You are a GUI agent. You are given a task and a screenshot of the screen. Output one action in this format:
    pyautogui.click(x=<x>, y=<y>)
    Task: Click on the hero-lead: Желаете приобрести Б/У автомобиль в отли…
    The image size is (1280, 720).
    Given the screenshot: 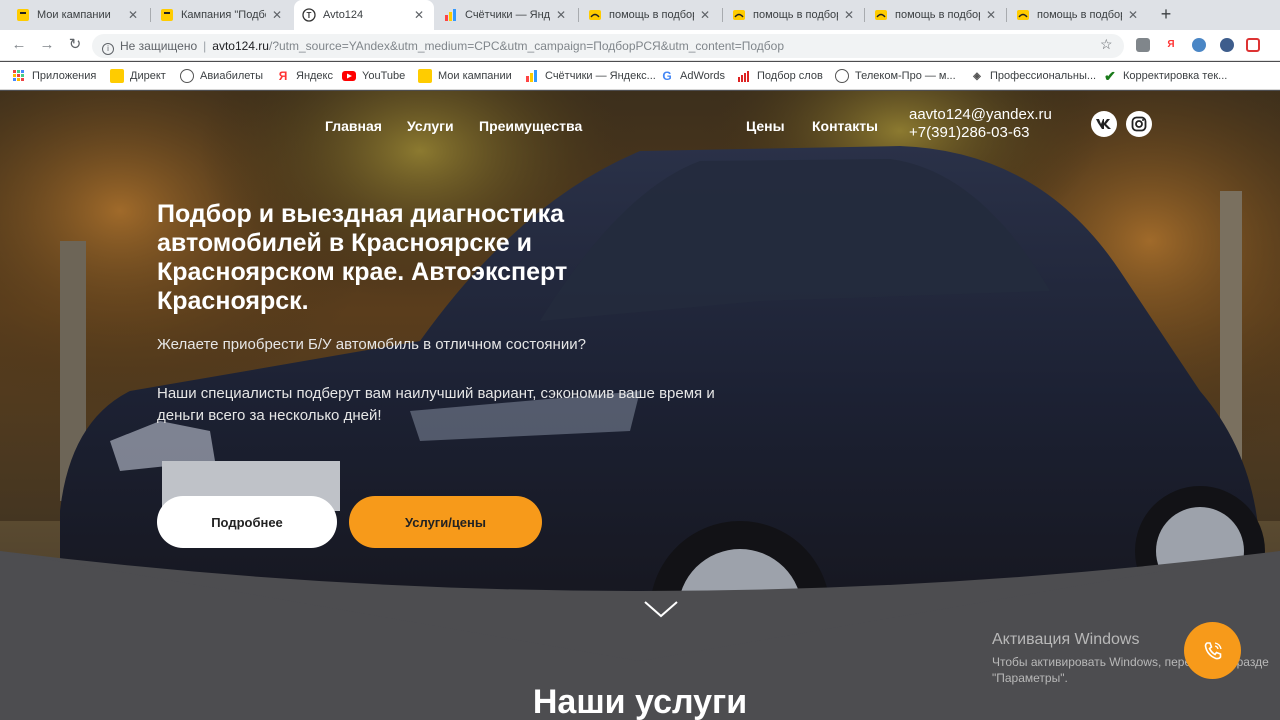 What is the action you would take?
    pyautogui.click(x=371, y=344)
    